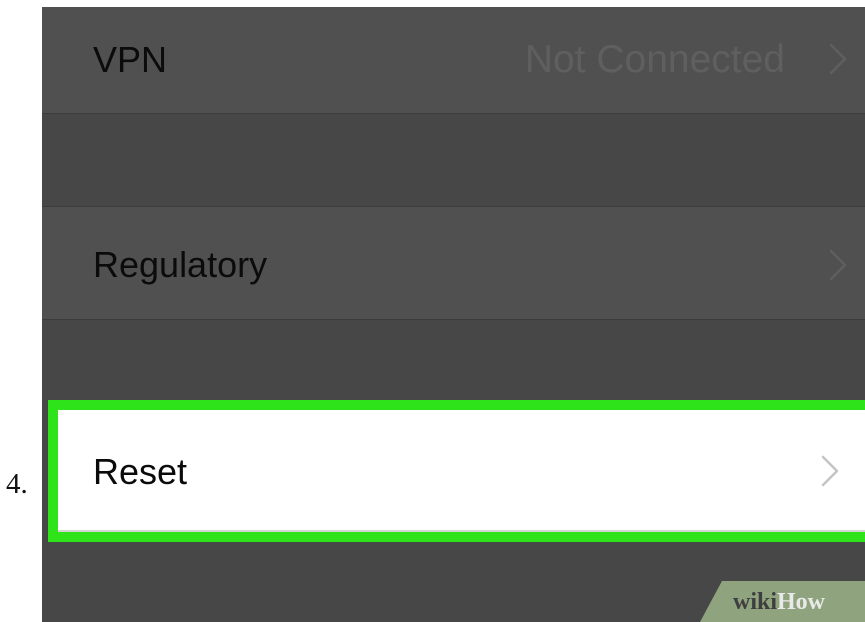 This screenshot has width=865, height=622. What do you see at coordinates (17, 484) in the screenshot?
I see `step-number: 4.` at bounding box center [17, 484].